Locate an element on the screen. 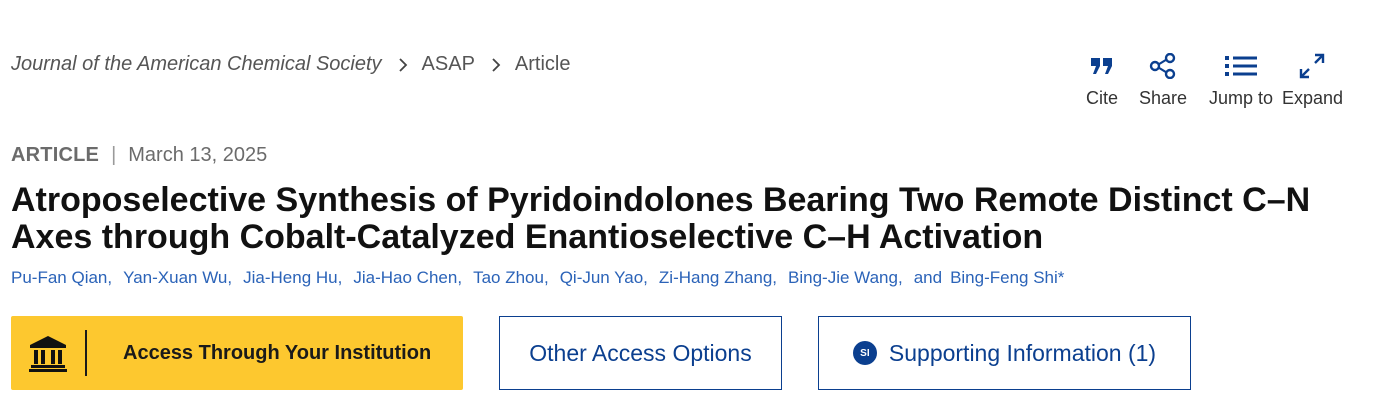 This screenshot has height=404, width=1383. institution-icon is located at coordinates (48, 353).